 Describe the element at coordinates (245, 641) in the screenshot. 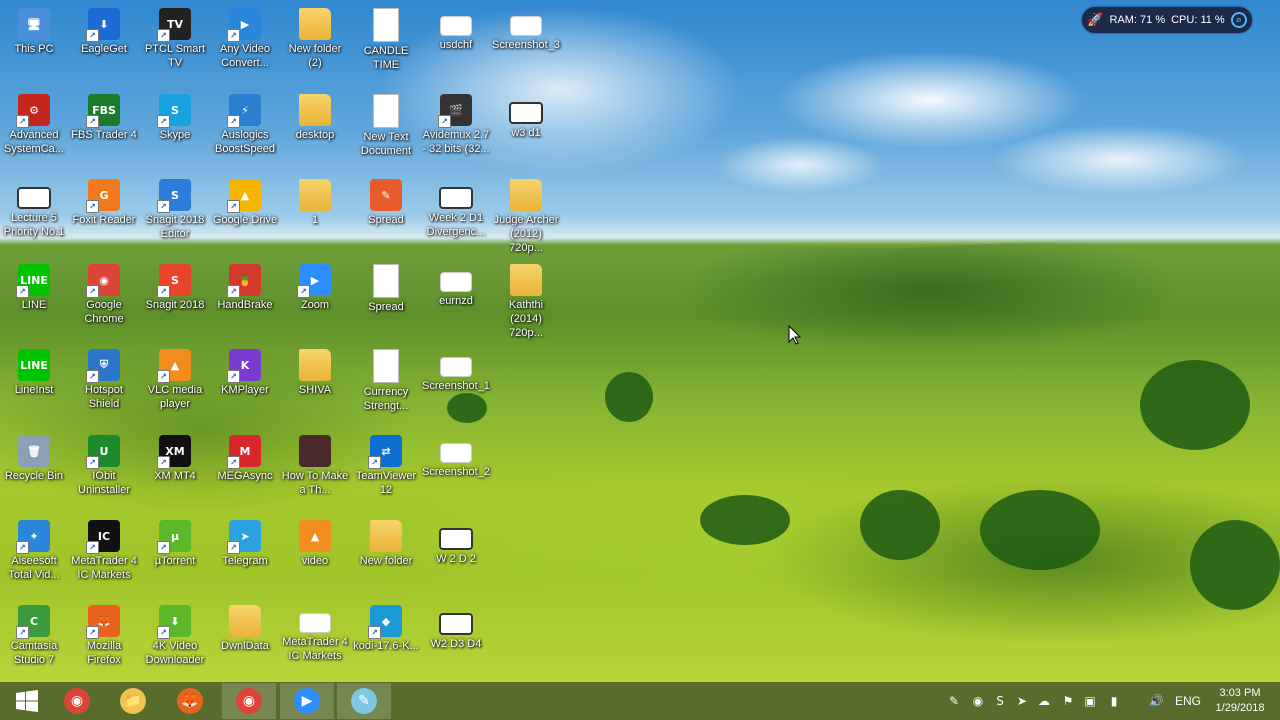

I see `desktop-icon-dwnldata: DwnlData` at that location.